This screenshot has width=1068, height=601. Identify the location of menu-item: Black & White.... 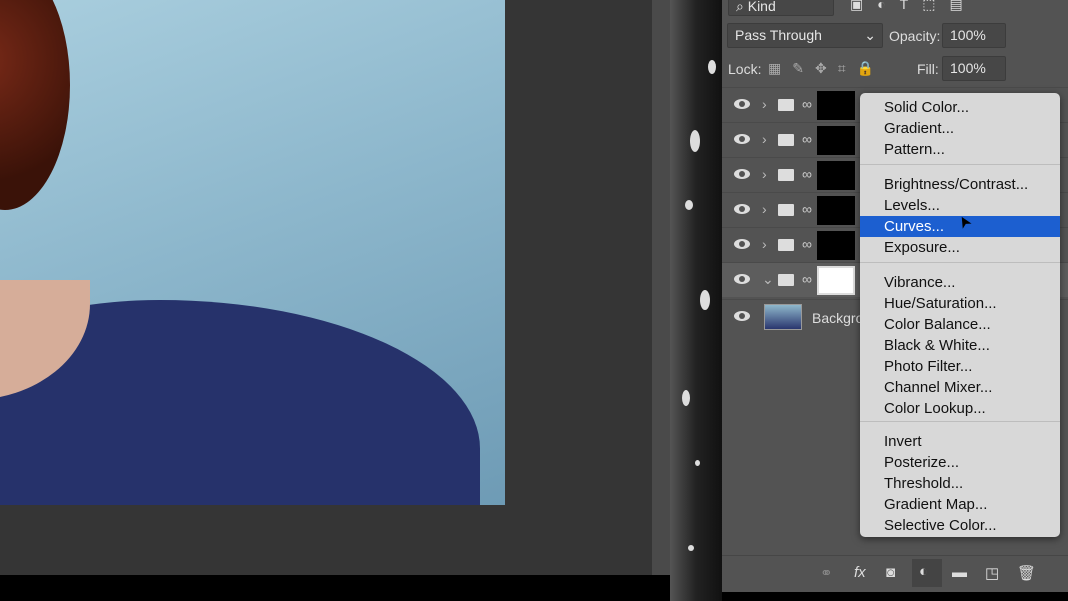
(960, 345).